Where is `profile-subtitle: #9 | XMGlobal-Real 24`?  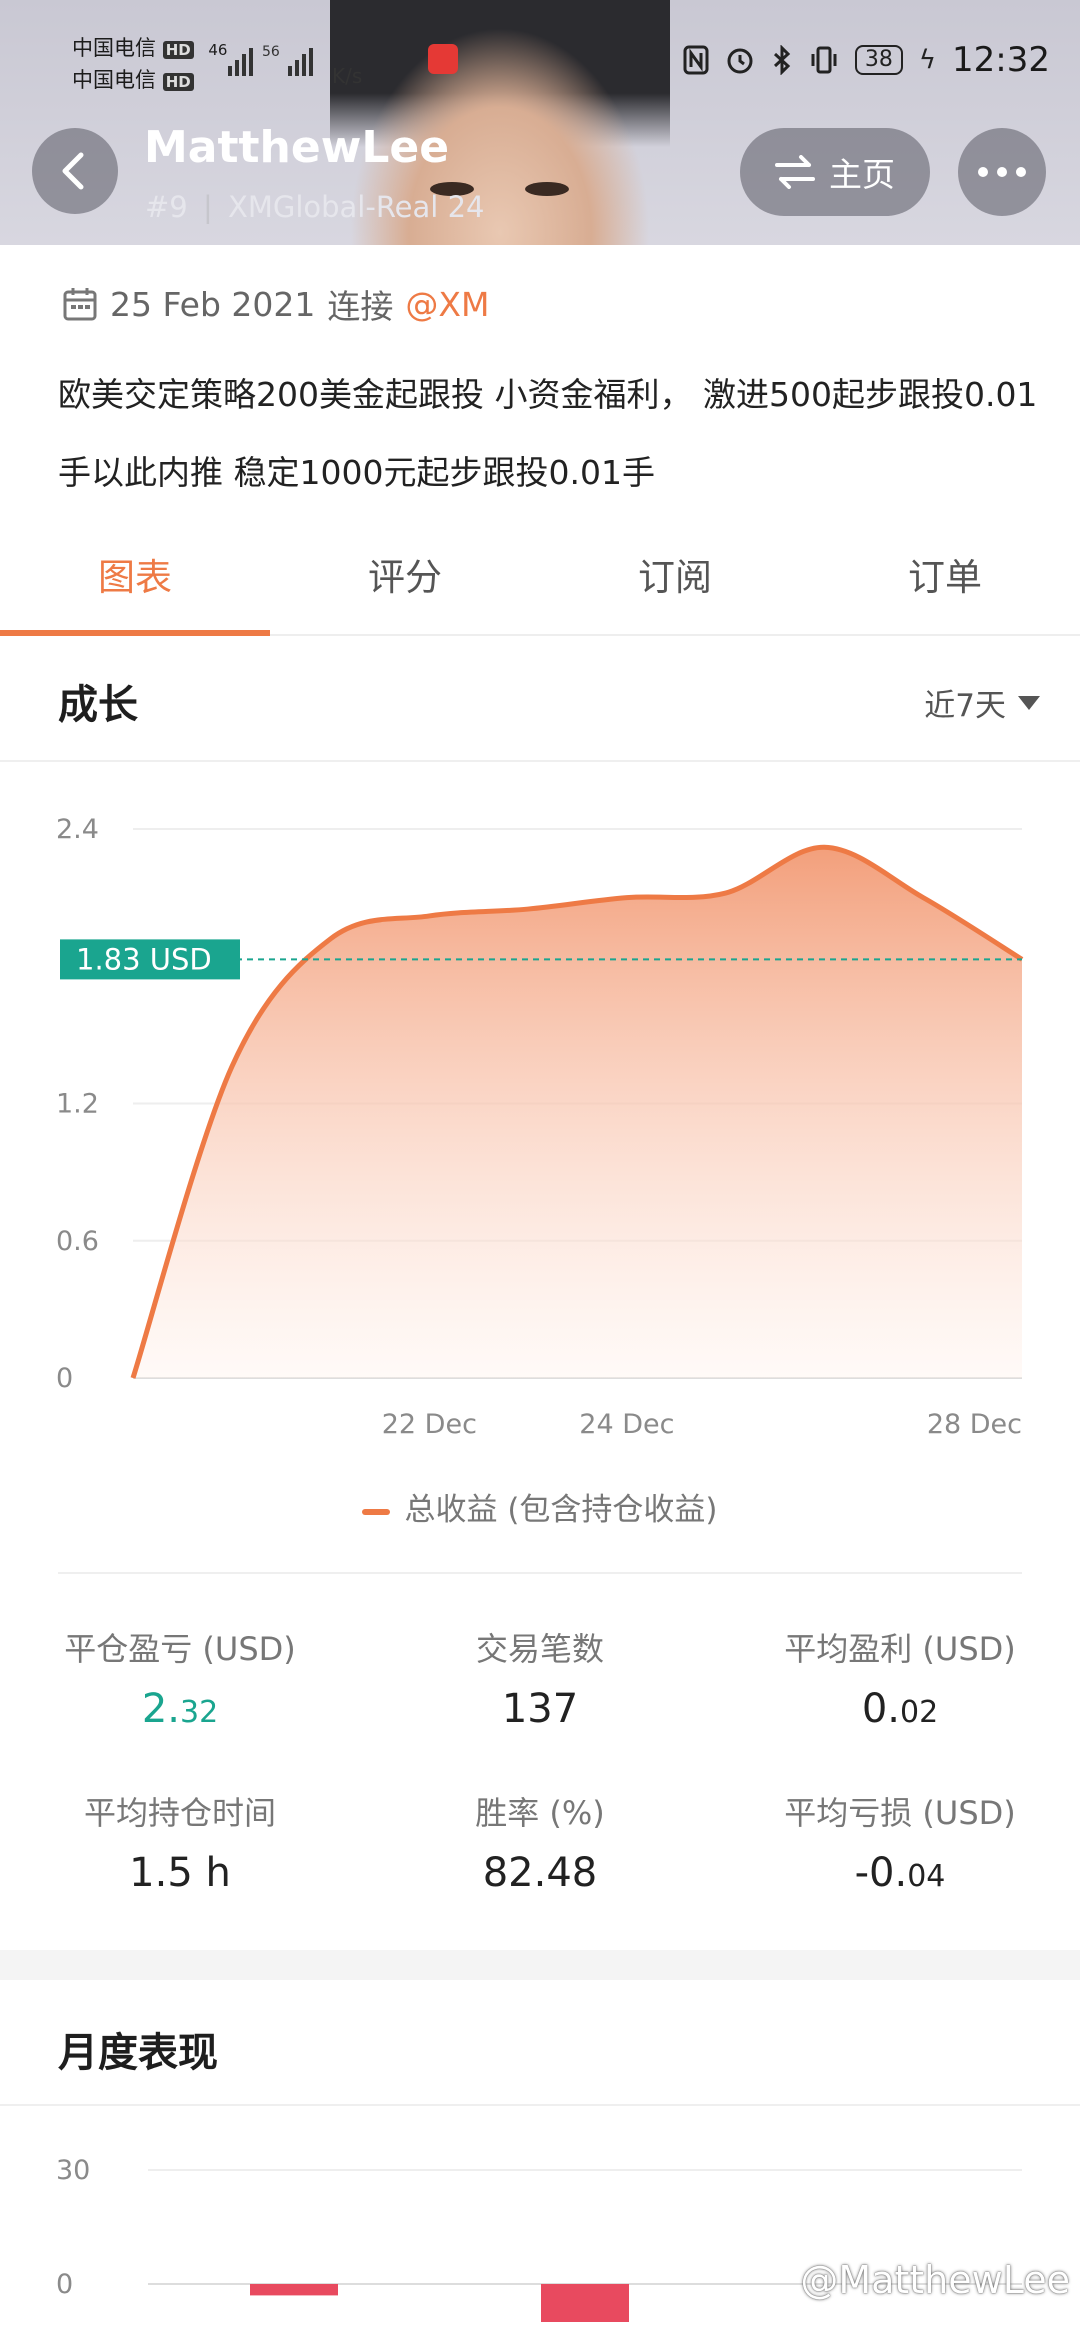 profile-subtitle: #9 | XMGlobal-Real 24 is located at coordinates (315, 207).